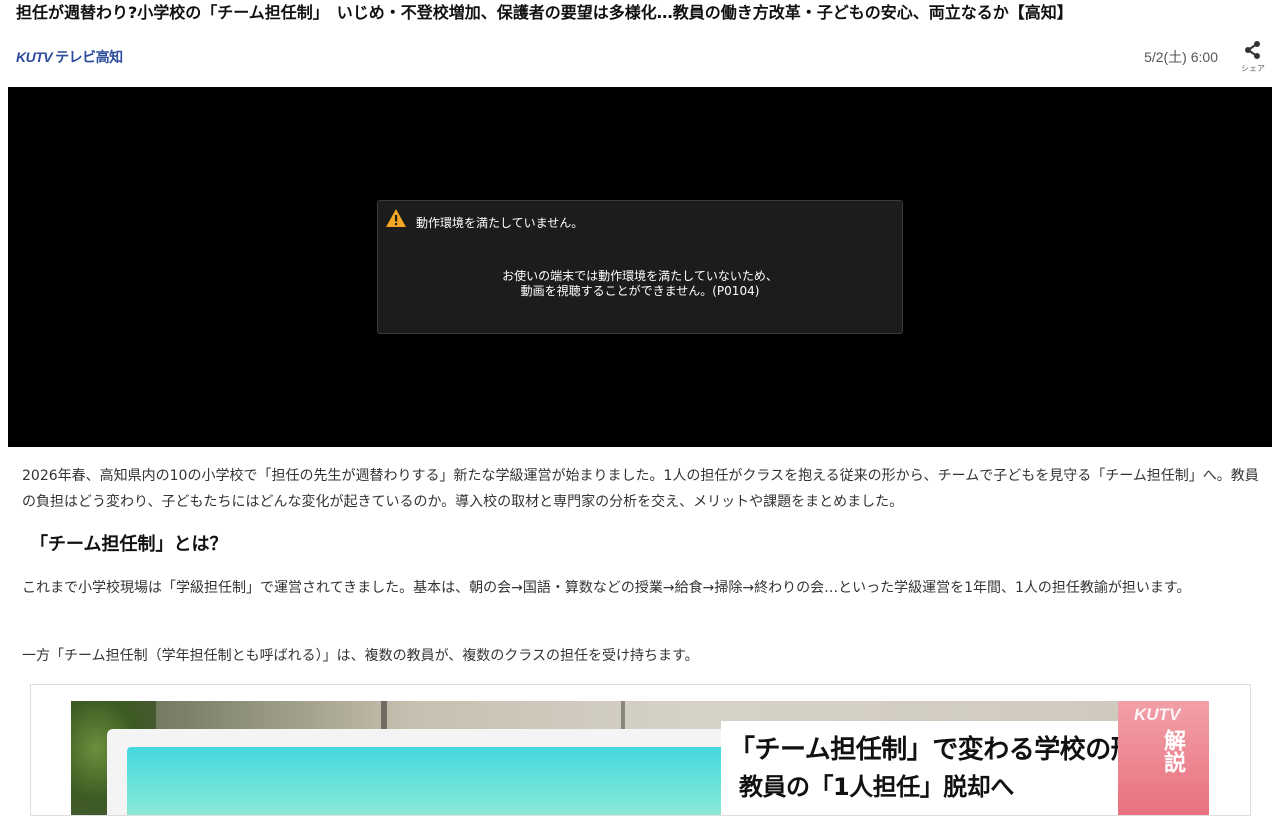 This screenshot has width=1280, height=816. Describe the element at coordinates (933, 750) in the screenshot. I see `figure-caption-line: 「チーム担任制」で変わる学校の形` at that location.